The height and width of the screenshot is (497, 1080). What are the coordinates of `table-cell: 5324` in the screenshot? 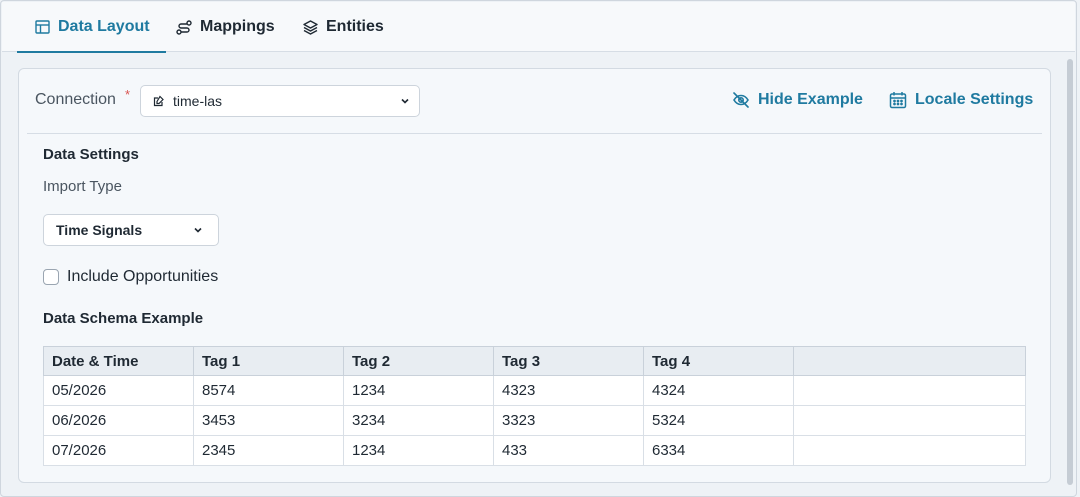 It's located at (718, 420).